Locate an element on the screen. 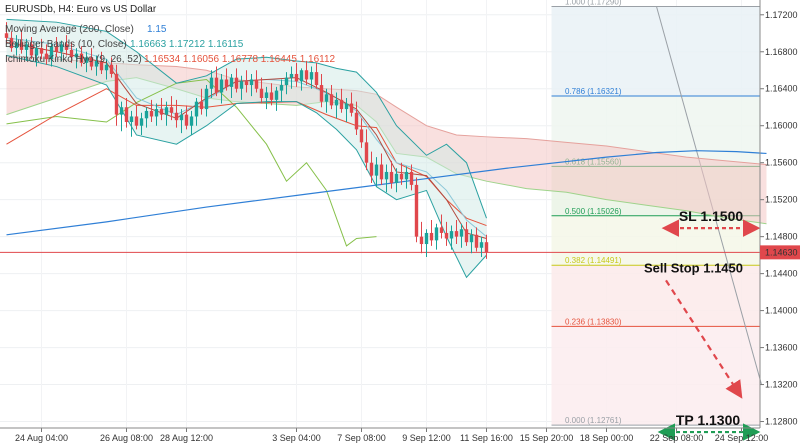  chart-title: EURUSDb, H4: Euro vs US Dollar is located at coordinates (81, 9).